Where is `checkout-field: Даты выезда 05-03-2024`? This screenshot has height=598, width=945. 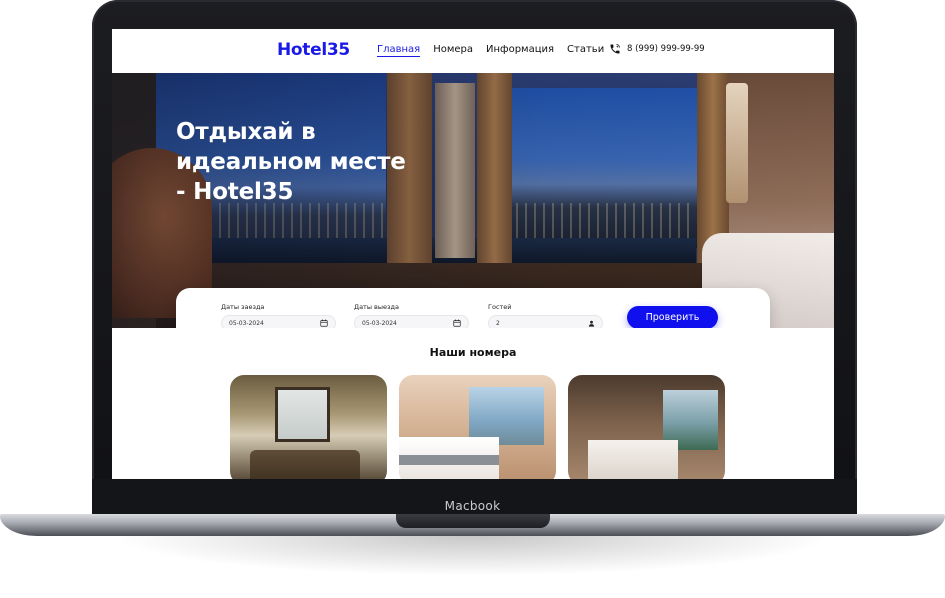 checkout-field: Даты выезда 05-03-2024 is located at coordinates (411, 315).